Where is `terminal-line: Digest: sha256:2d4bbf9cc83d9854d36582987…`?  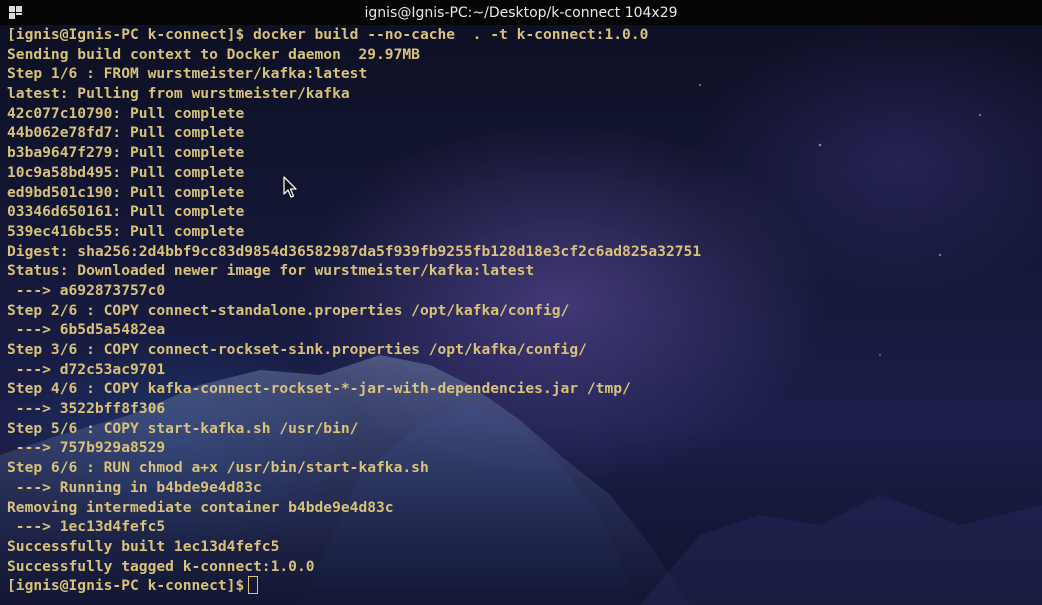
terminal-line: Digest: sha256:2d4bbf9cc83d9854d36582987… is located at coordinates (354, 251).